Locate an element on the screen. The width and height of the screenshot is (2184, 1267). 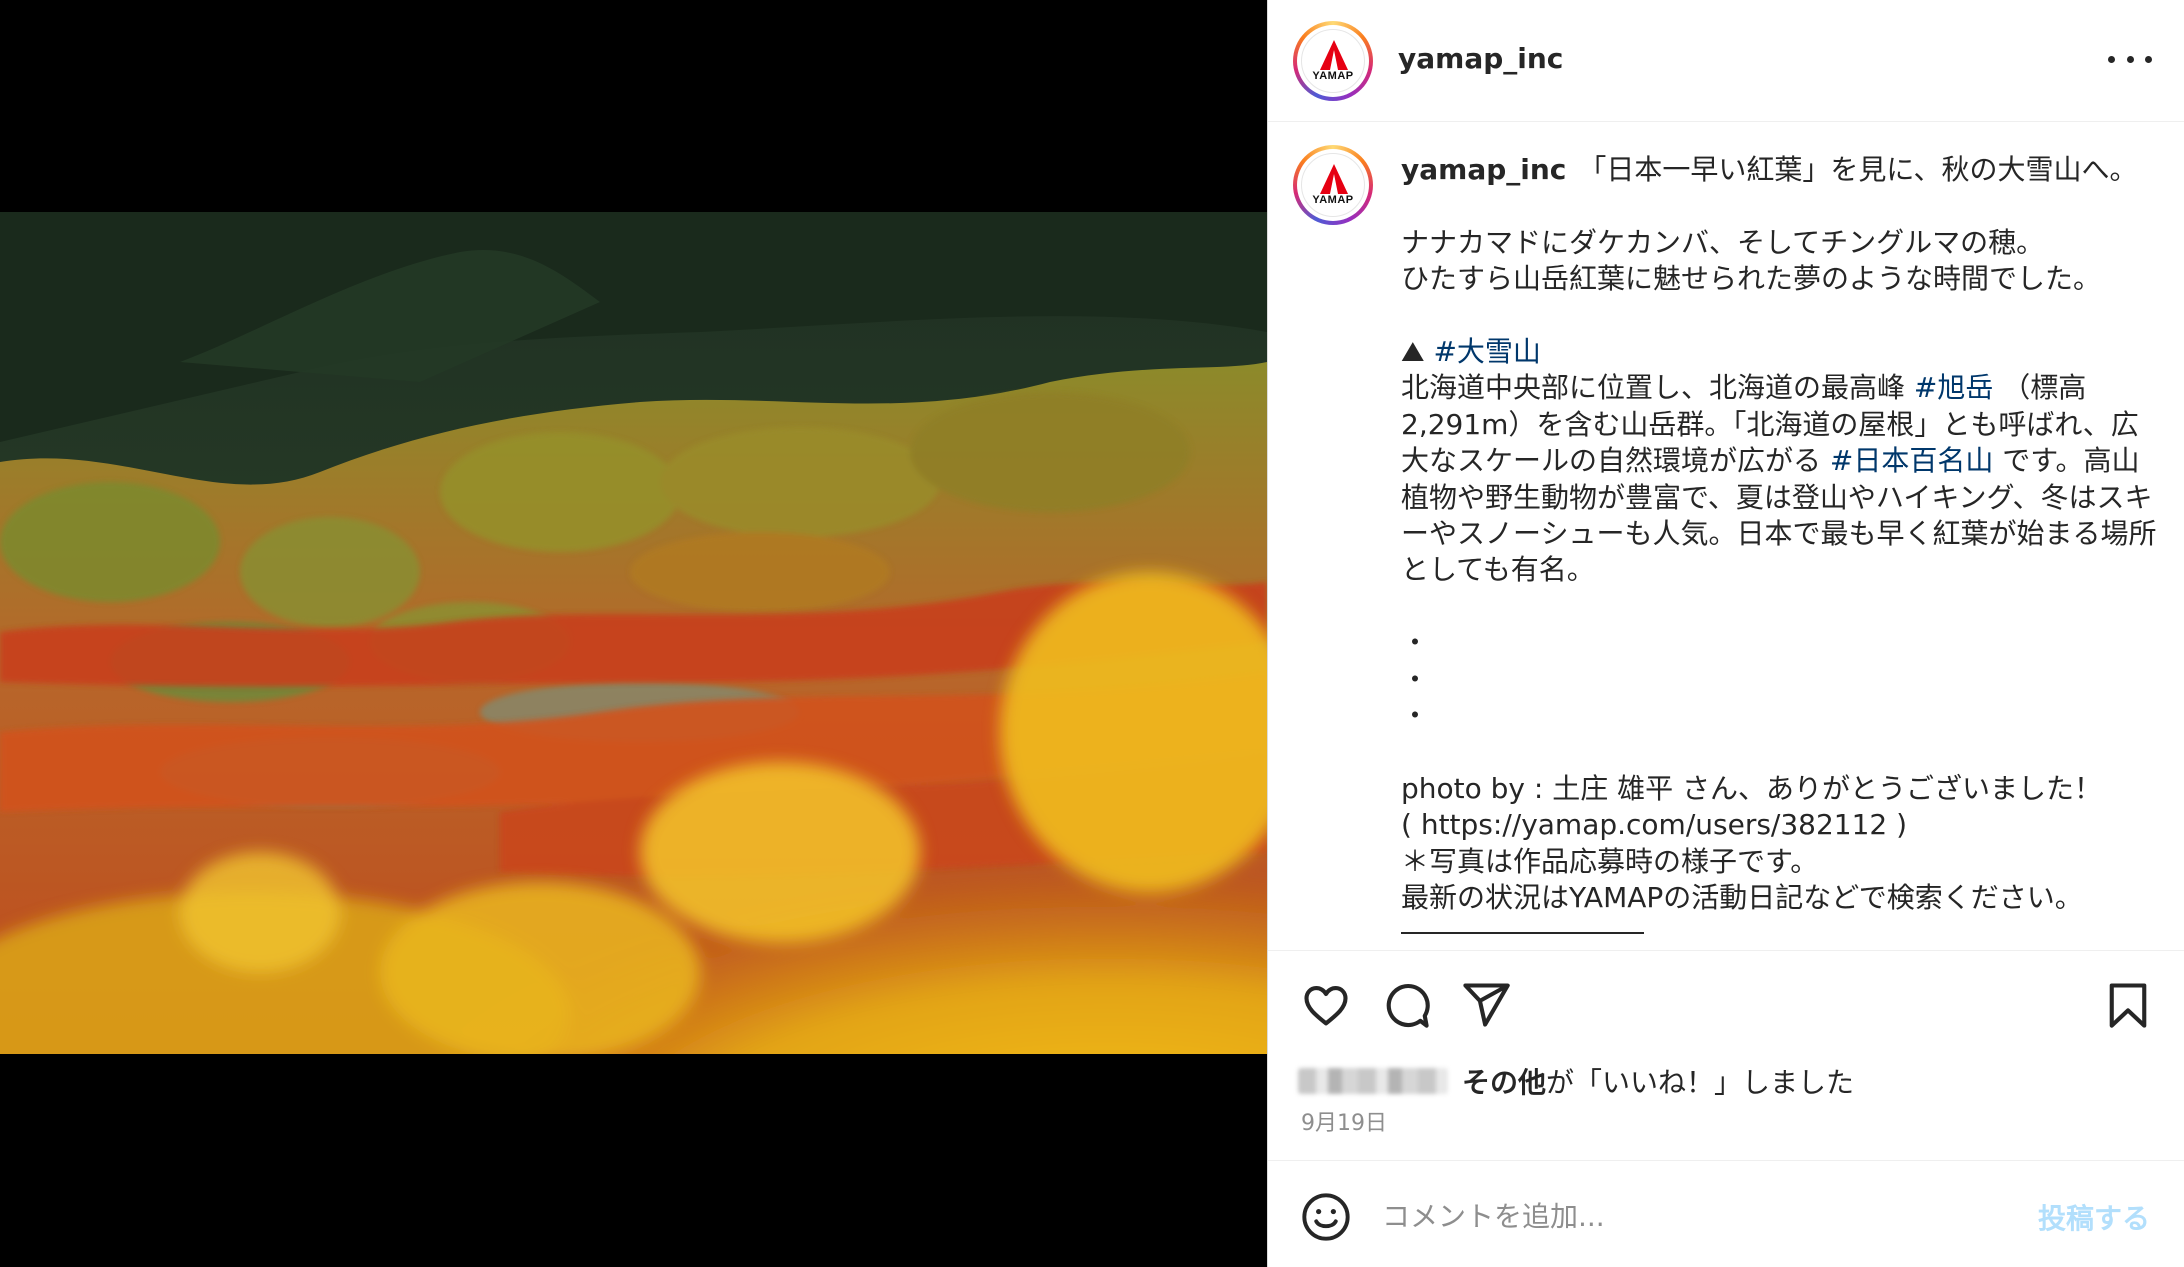
likes-suffix: が「いいね！」しました is located at coordinates (1700, 1082).